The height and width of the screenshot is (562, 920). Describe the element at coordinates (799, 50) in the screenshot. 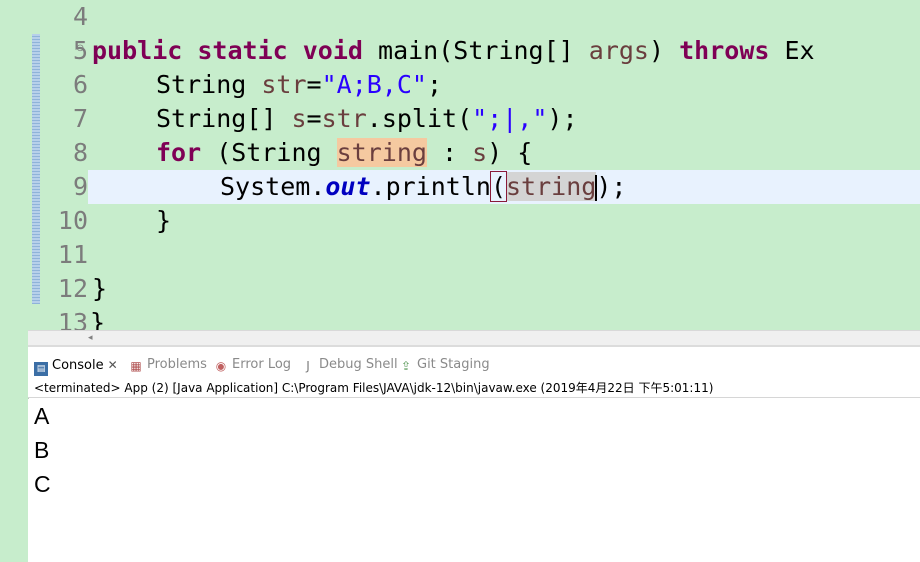

I see `exception-type: Ex` at that location.